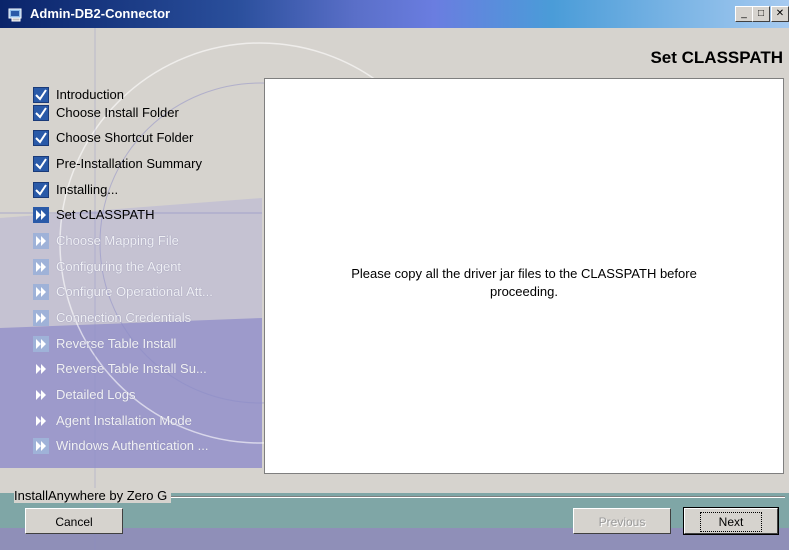  I want to click on step-label: Reverse Table Install, so click(116, 343).